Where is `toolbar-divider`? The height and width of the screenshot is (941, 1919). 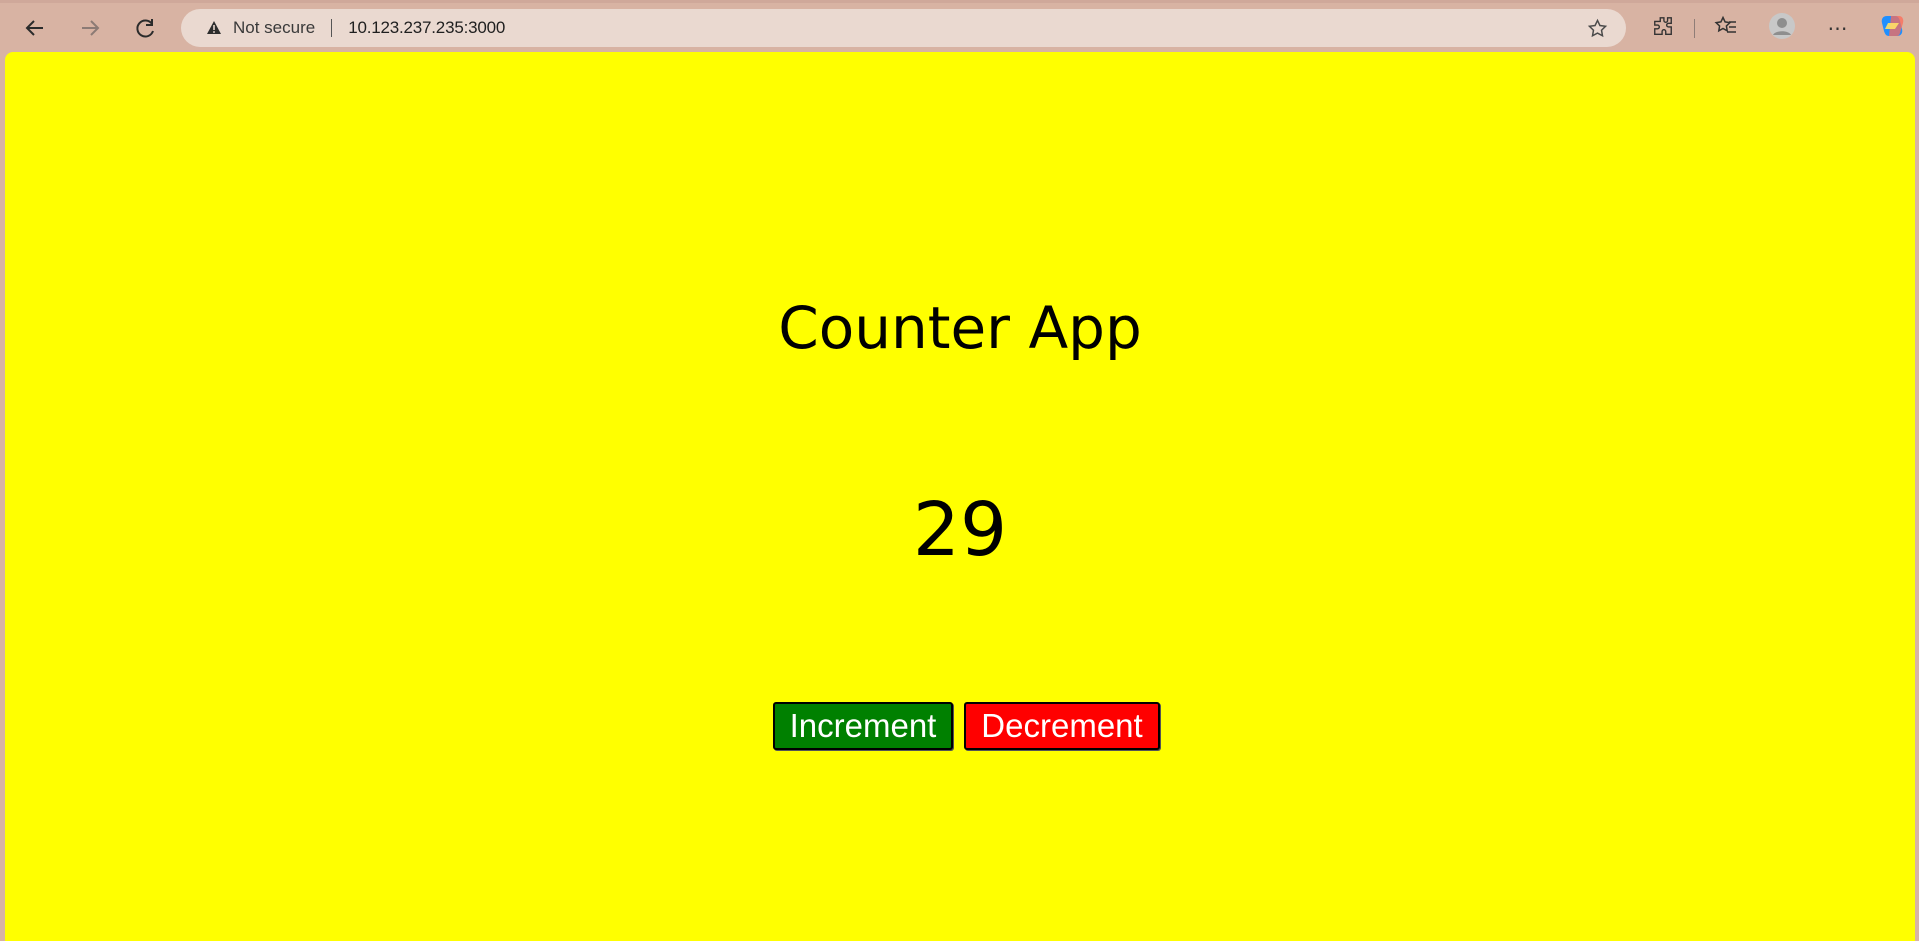 toolbar-divider is located at coordinates (1694, 28).